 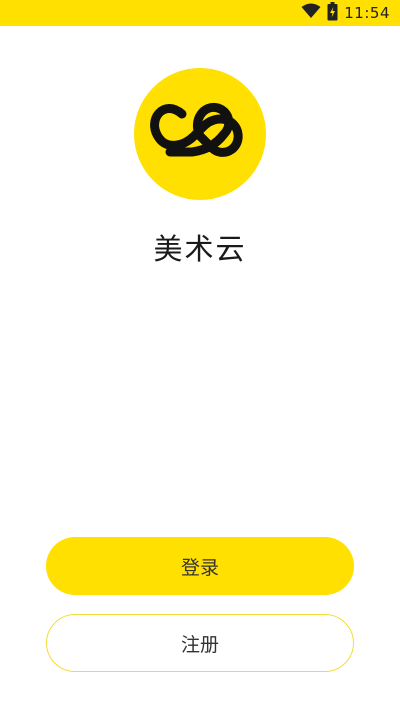 I want to click on login-button: 登录, so click(x=200, y=566).